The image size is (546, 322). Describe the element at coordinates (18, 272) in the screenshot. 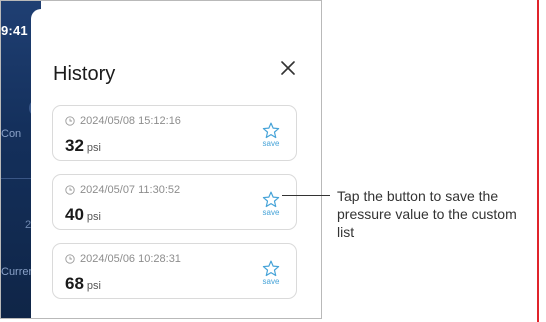

I see `background-label-2: Curren` at that location.